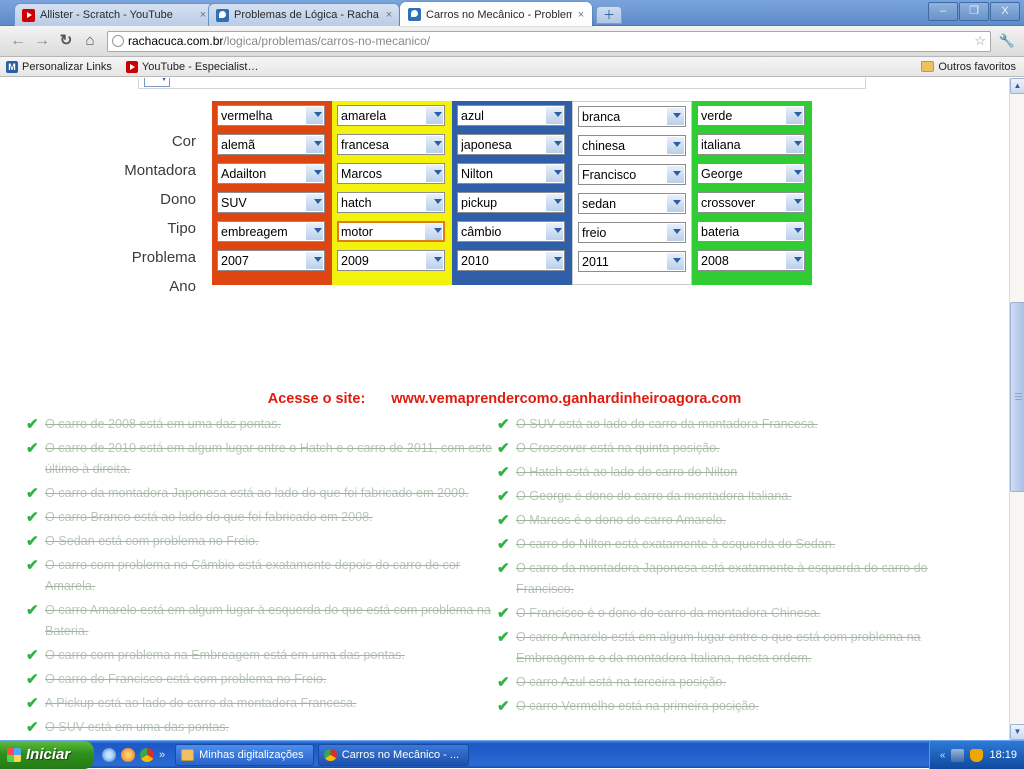  Describe the element at coordinates (632, 116) in the screenshot. I see `select-carro-4-cor: branca` at that location.